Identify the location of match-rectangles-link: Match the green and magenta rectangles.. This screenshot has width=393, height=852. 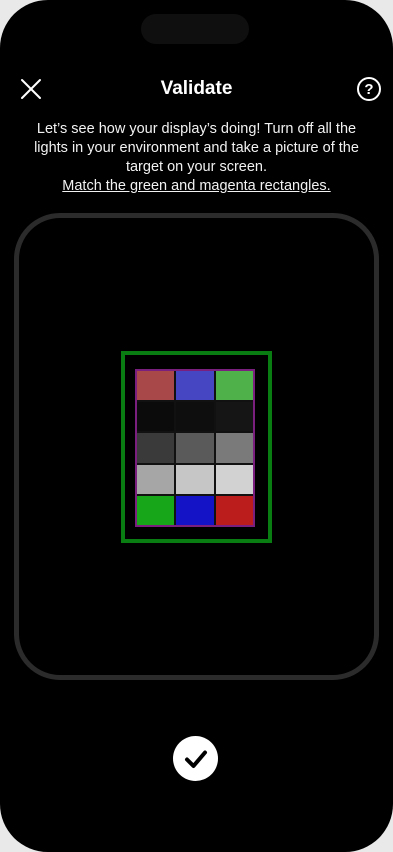
(196, 186).